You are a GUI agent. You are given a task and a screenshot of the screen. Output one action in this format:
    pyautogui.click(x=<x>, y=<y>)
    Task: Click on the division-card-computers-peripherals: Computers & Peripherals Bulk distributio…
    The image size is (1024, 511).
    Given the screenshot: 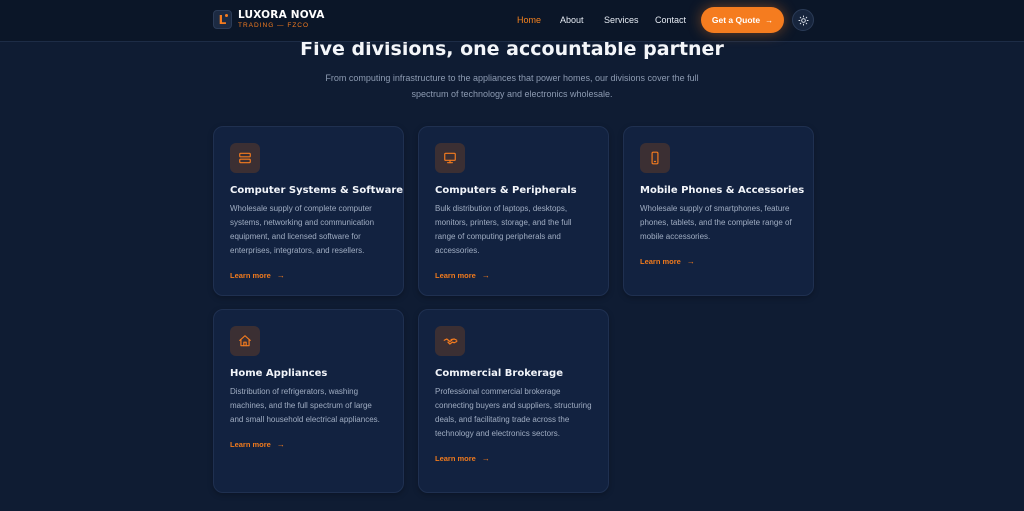 What is the action you would take?
    pyautogui.click(x=513, y=211)
    